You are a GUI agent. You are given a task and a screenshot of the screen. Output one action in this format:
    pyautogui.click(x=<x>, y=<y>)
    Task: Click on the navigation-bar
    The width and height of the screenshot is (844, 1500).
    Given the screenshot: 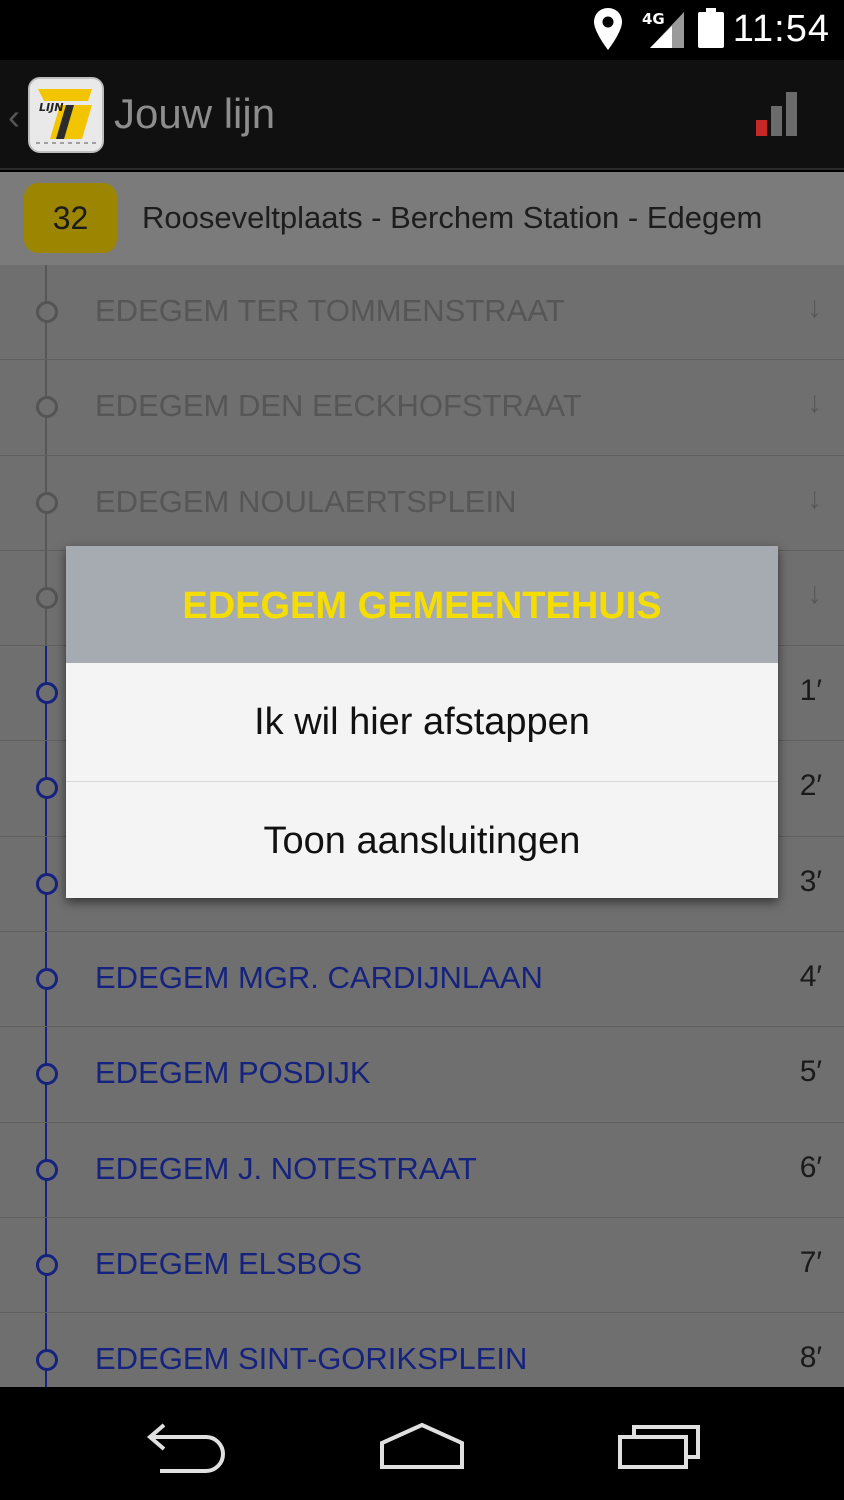 What is the action you would take?
    pyautogui.click(x=422, y=1443)
    